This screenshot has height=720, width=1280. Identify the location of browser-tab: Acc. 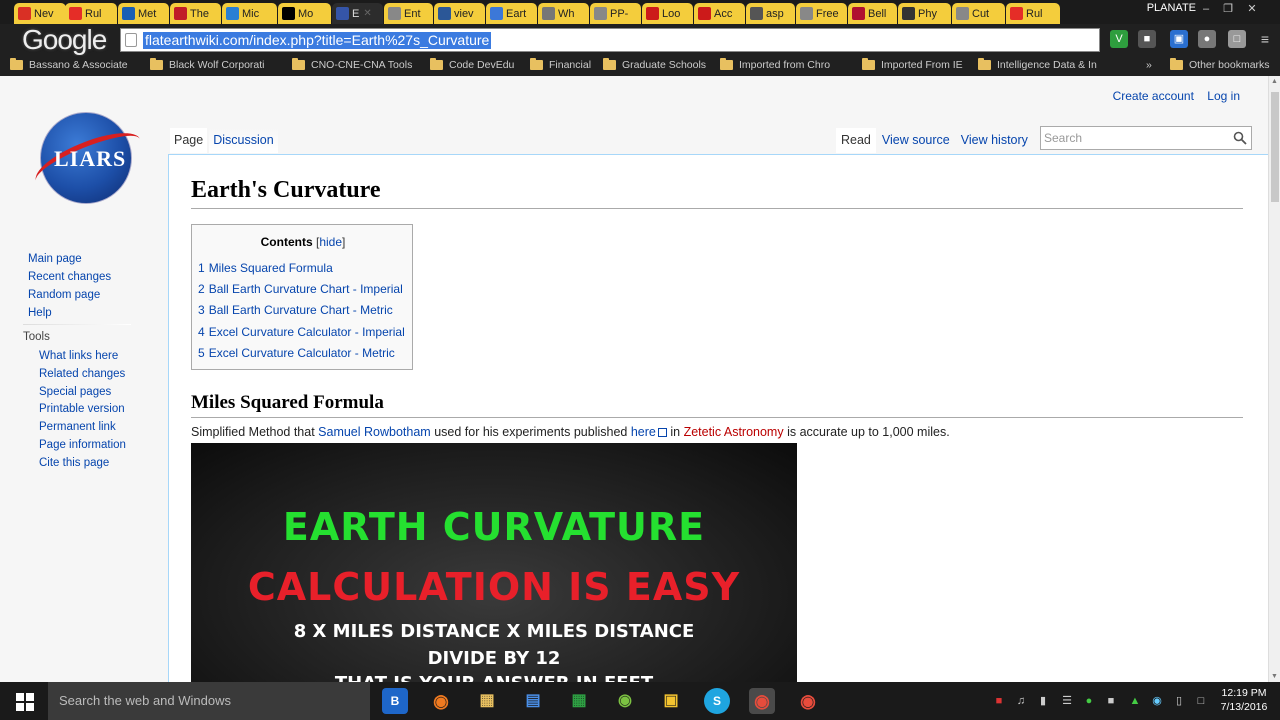
(719, 13).